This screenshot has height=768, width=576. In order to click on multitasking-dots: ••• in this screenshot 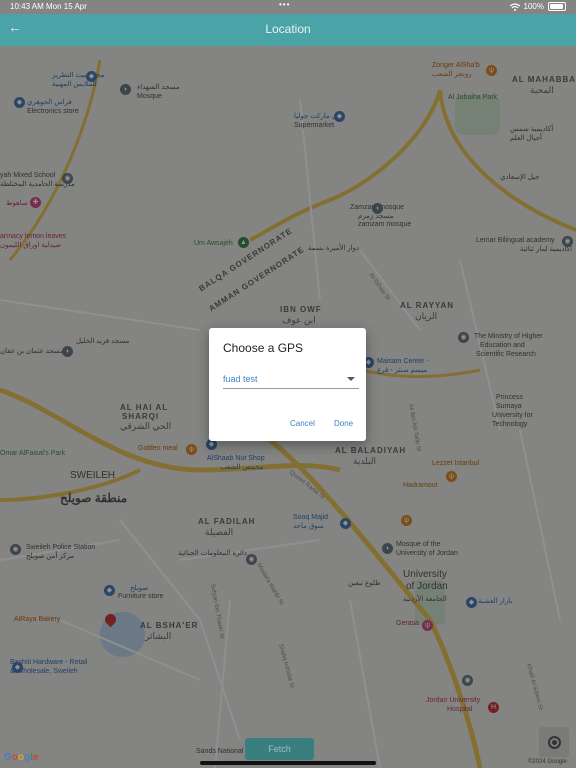, I will do `click(284, 4)`.